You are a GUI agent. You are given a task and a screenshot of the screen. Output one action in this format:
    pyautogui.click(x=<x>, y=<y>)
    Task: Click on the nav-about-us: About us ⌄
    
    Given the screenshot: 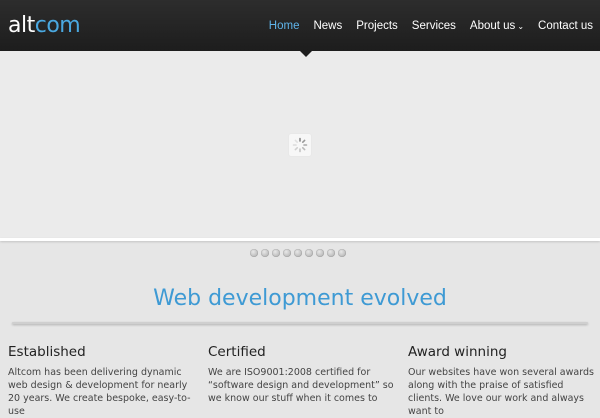 What is the action you would take?
    pyautogui.click(x=497, y=26)
    